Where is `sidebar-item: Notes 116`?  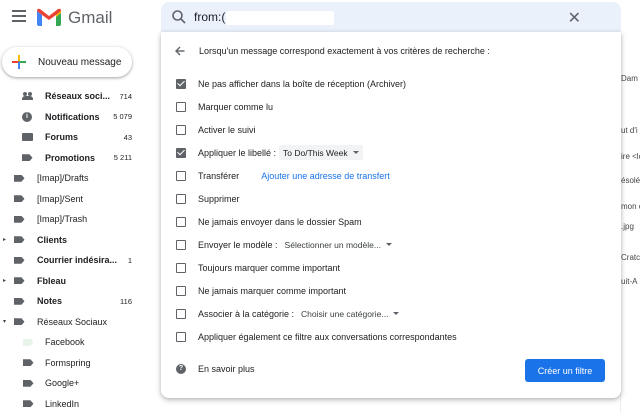
sidebar-item: Notes 116 is located at coordinates (80, 301).